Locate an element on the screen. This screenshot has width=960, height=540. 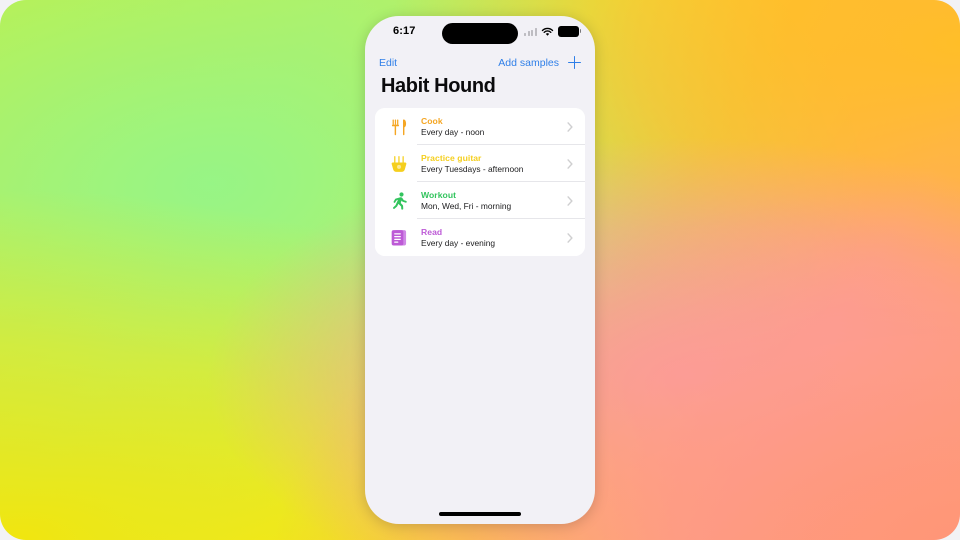
dynamic-island is located at coordinates (480, 33).